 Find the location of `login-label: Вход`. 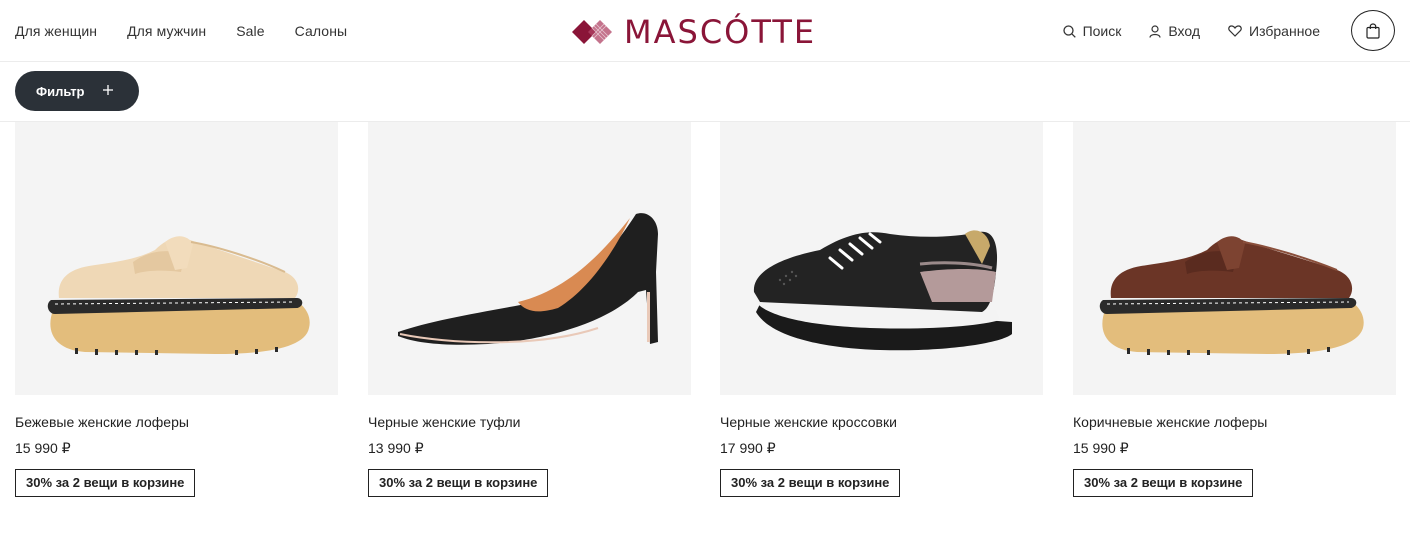

login-label: Вход is located at coordinates (1184, 31).